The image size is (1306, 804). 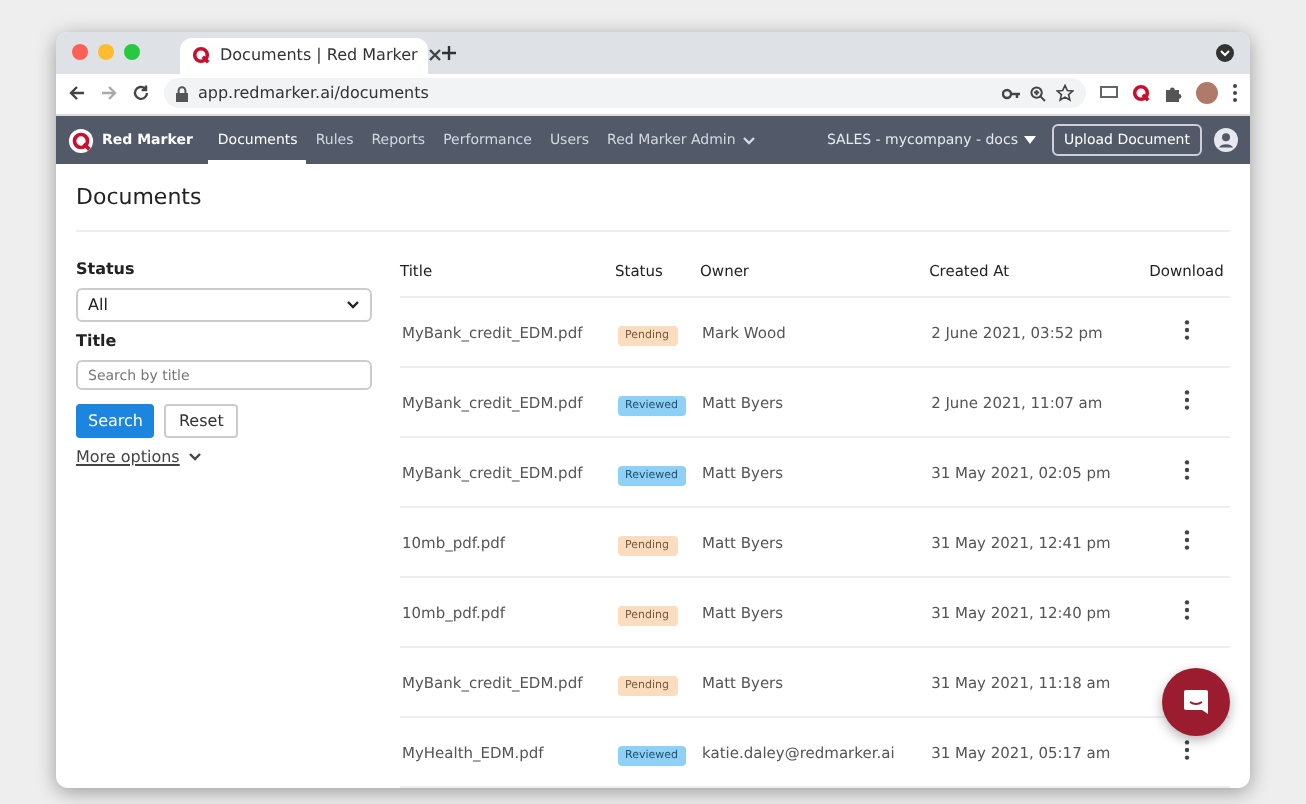 What do you see at coordinates (1226, 140) in the screenshot?
I see `user-account-icon` at bounding box center [1226, 140].